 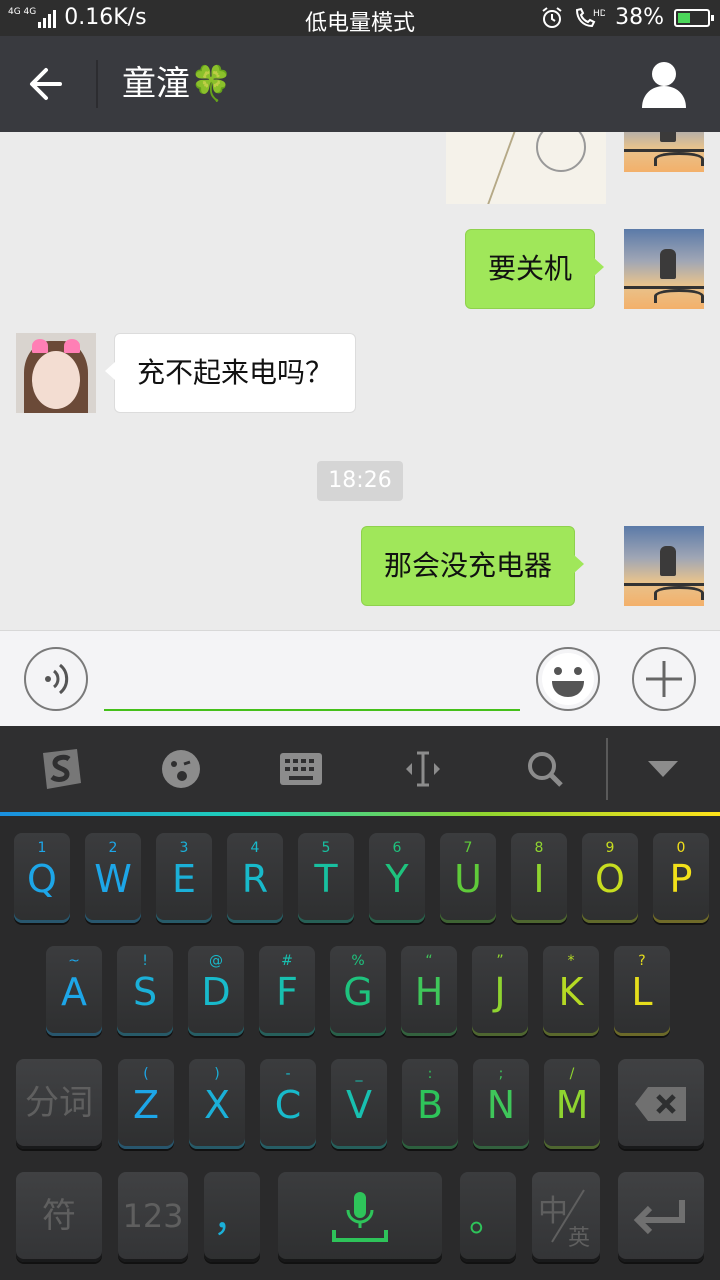 What do you see at coordinates (360, 84) in the screenshot?
I see `chat-header: 童潼🍀` at bounding box center [360, 84].